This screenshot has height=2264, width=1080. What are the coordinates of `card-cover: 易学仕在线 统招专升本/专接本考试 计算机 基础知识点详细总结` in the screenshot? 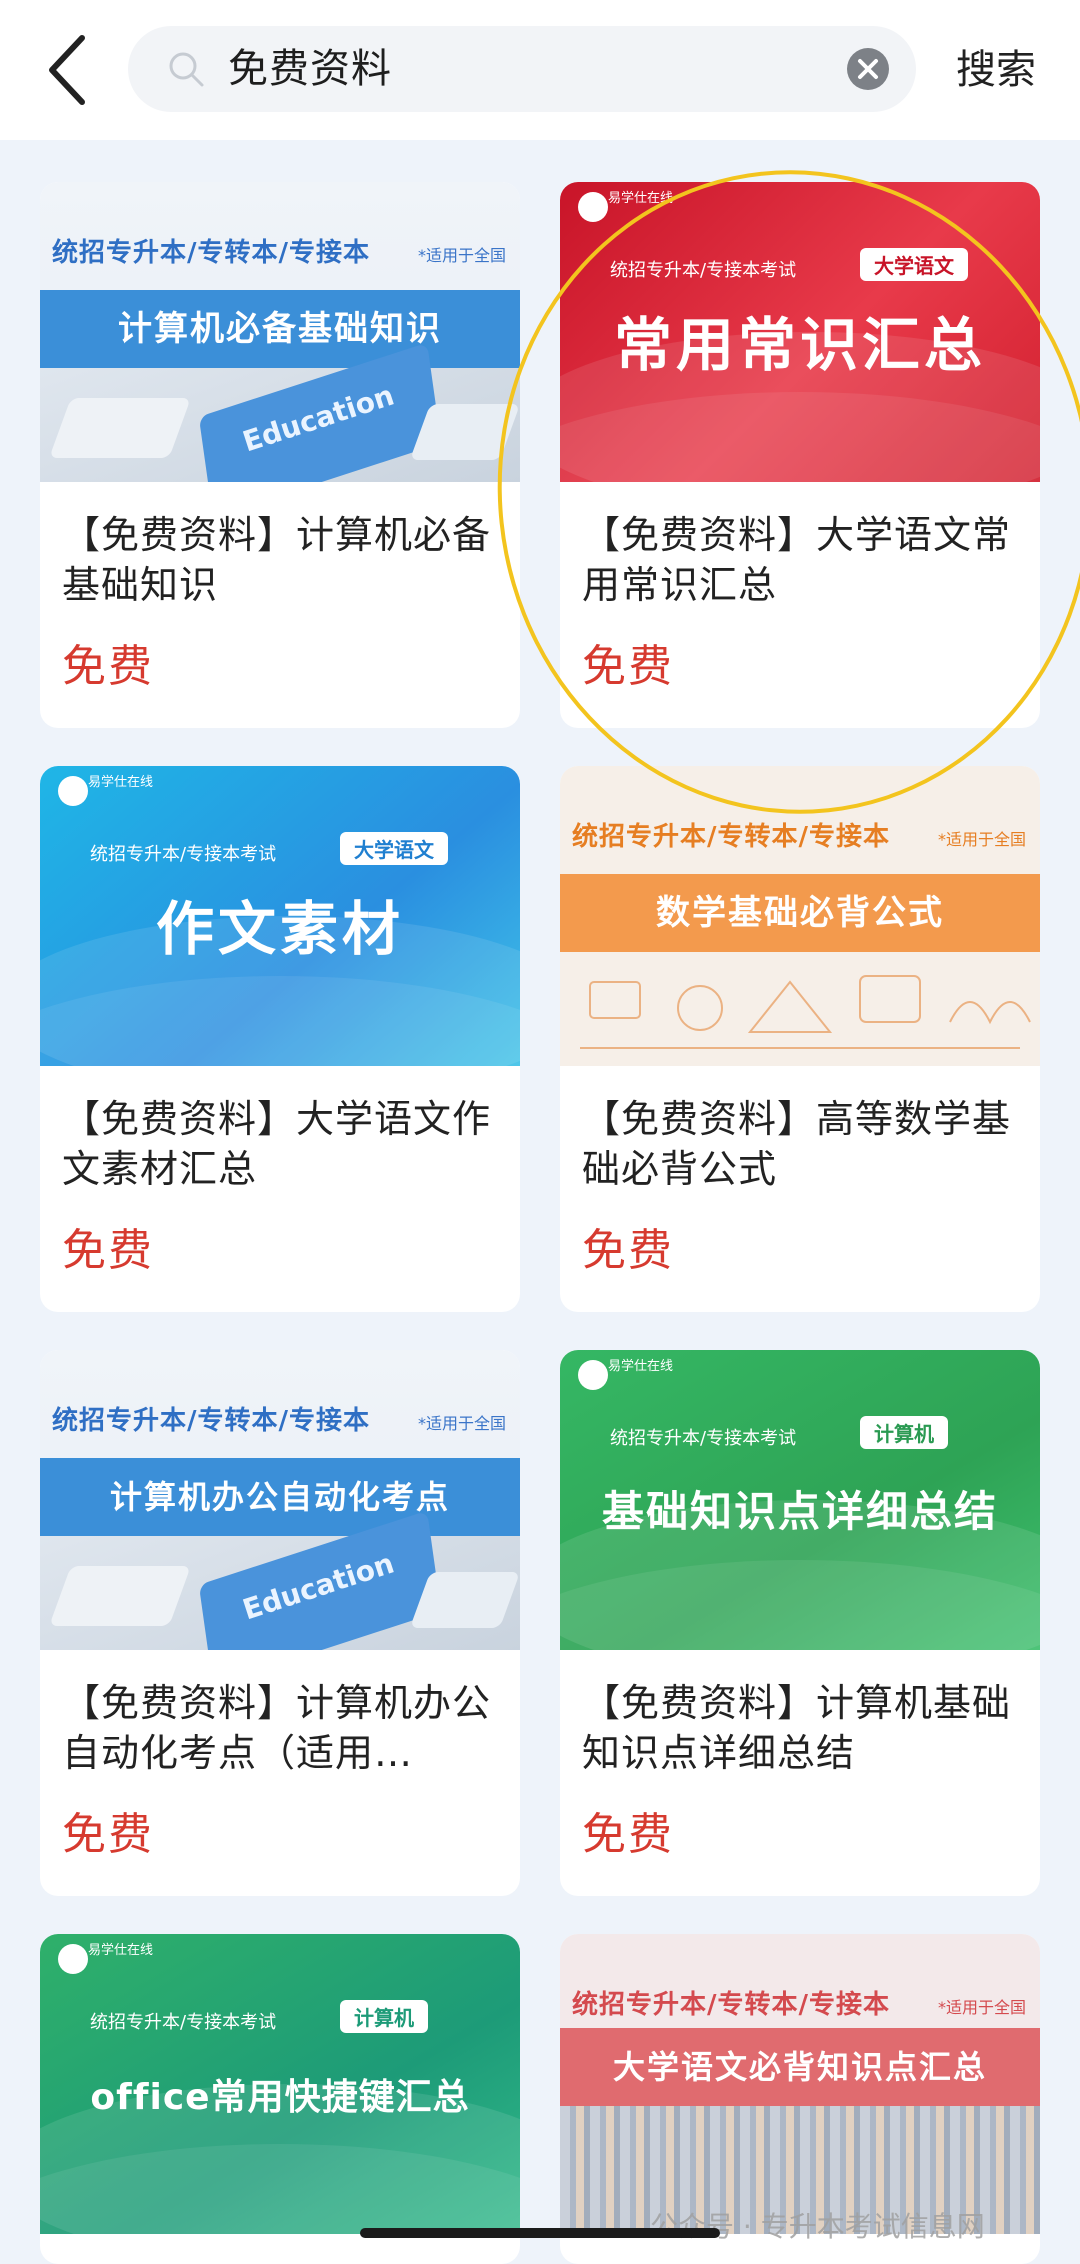 It's located at (800, 1500).